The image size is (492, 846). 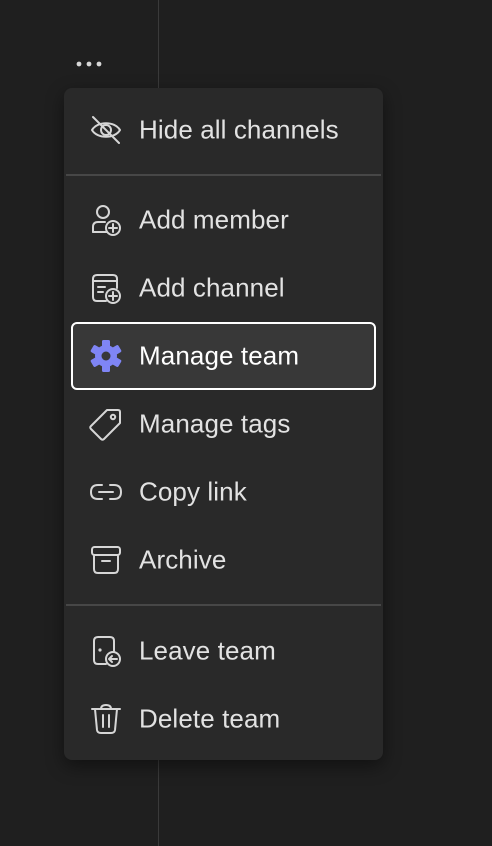 I want to click on link-icon, so click(x=106, y=492).